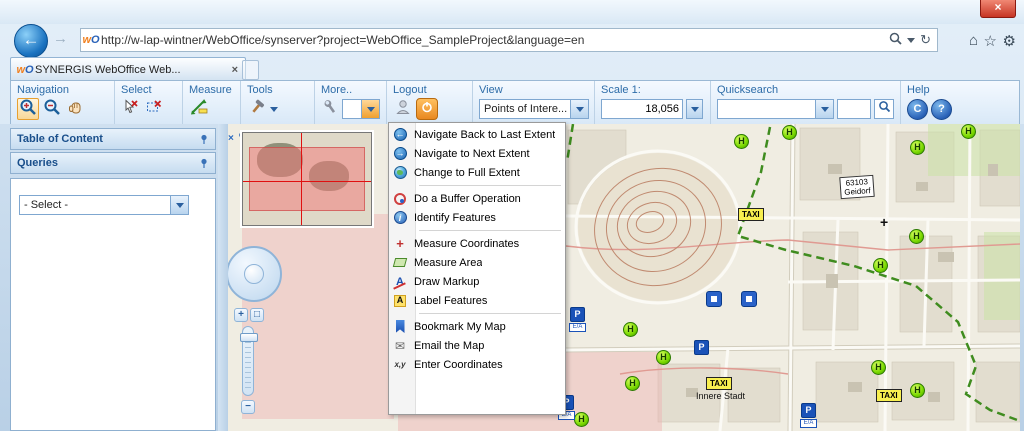 This screenshot has height=431, width=1024. What do you see at coordinates (249, 361) in the screenshot?
I see `zoom-slider-track` at bounding box center [249, 361].